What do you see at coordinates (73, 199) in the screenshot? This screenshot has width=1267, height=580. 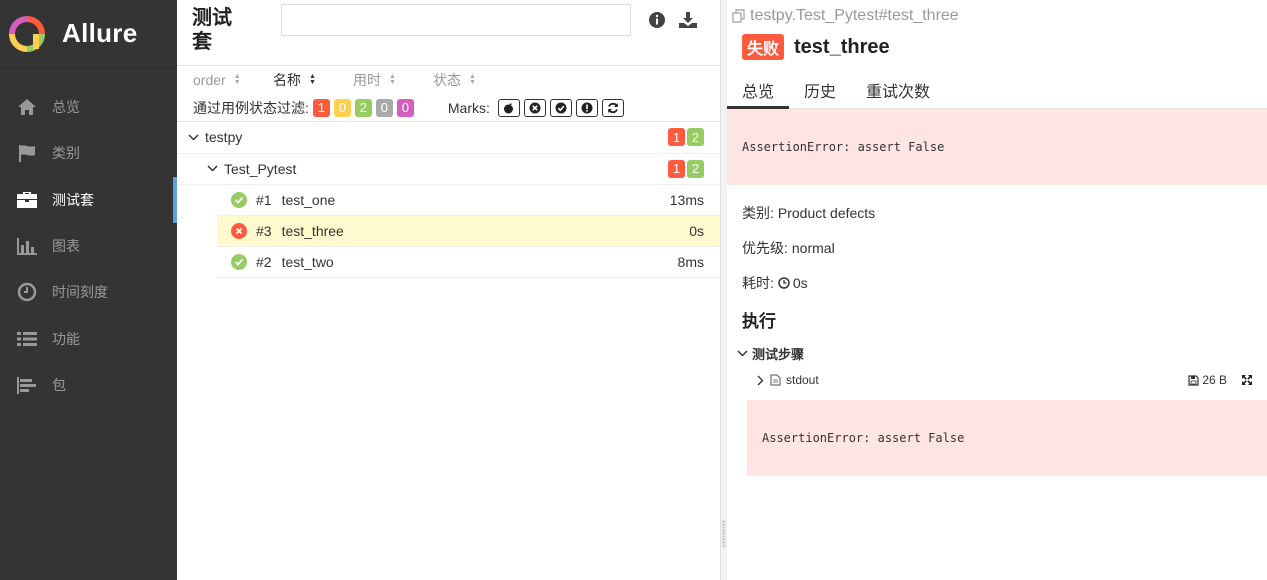 I see `sidebar-item-label: 测试套` at bounding box center [73, 199].